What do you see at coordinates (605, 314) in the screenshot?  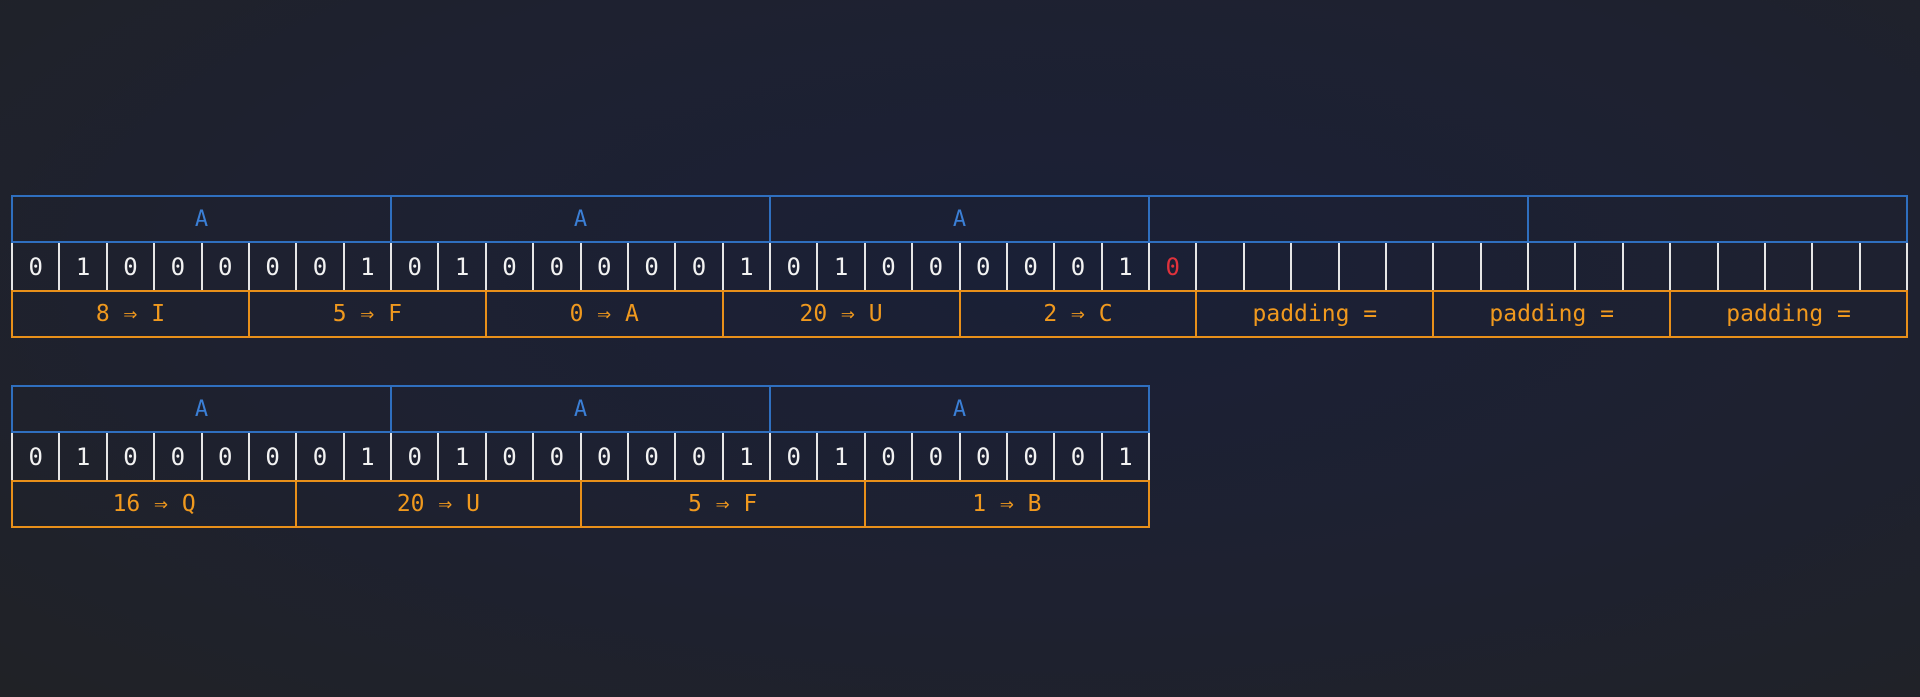 I see `sextet-cell: 0 ⇒ A` at bounding box center [605, 314].